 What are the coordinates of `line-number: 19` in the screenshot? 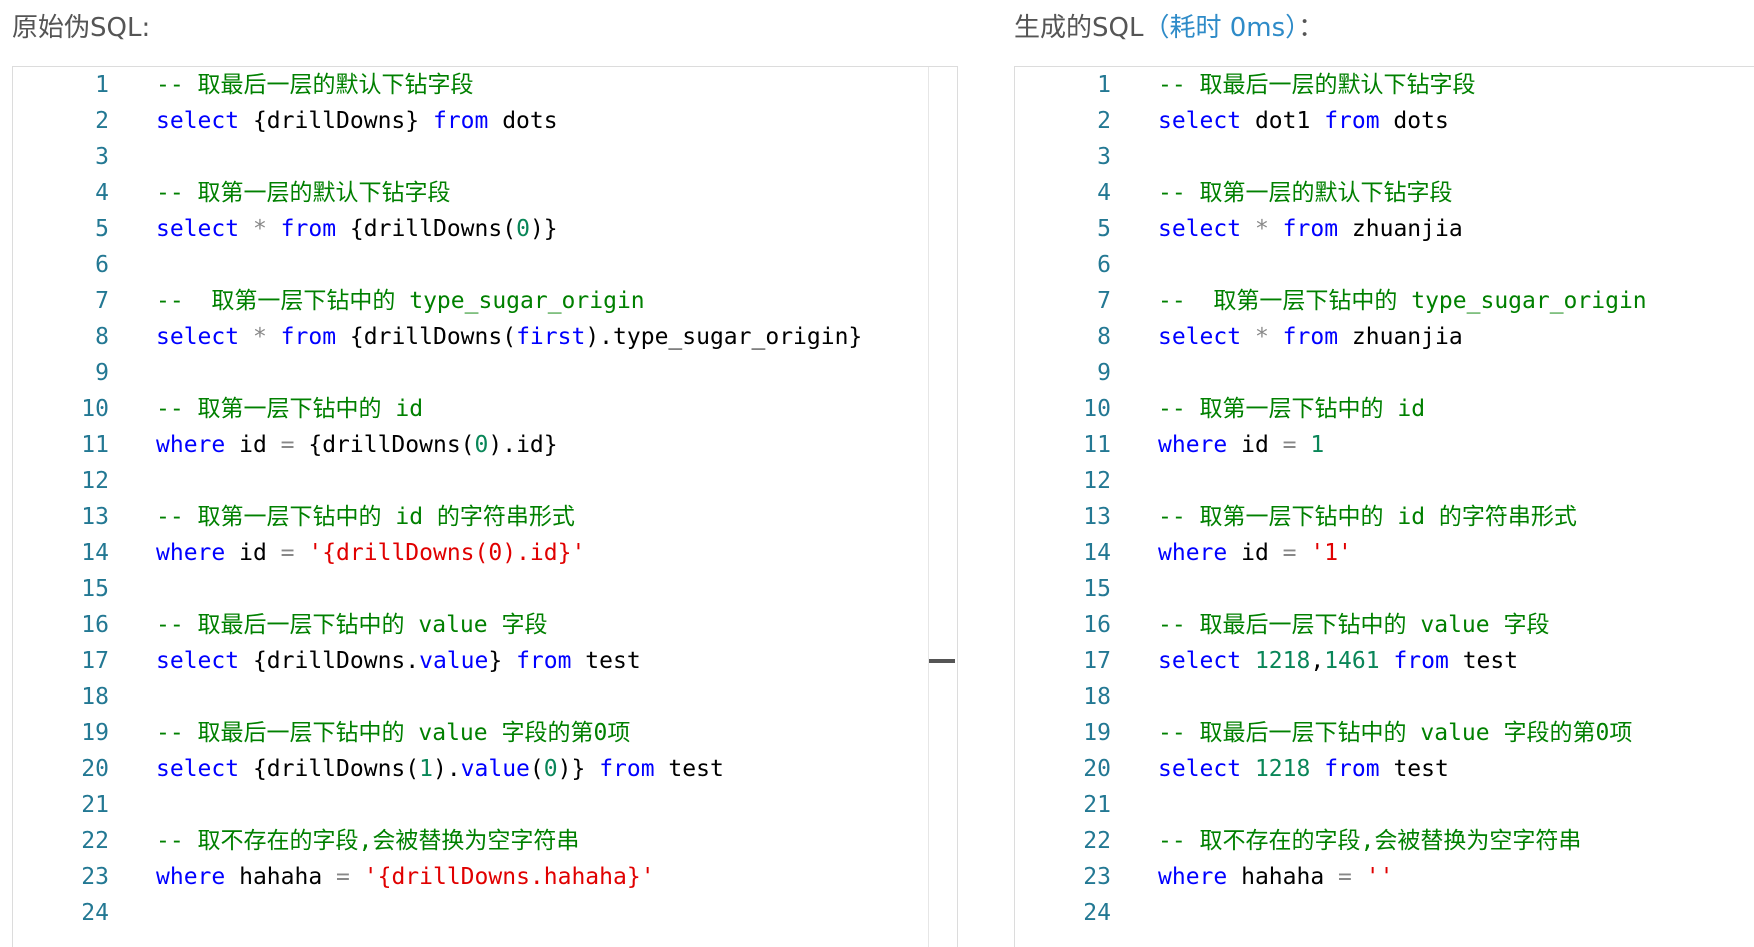 It's located at (1097, 733).